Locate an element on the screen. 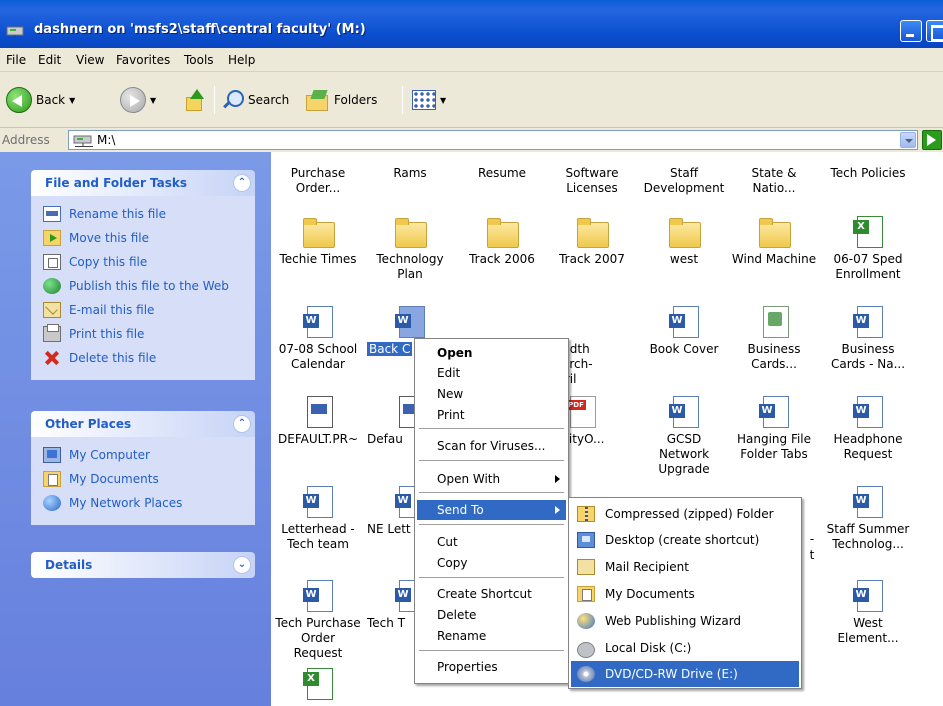 The image size is (943, 706). file-item: 07-08 School Calendar is located at coordinates (318, 339).